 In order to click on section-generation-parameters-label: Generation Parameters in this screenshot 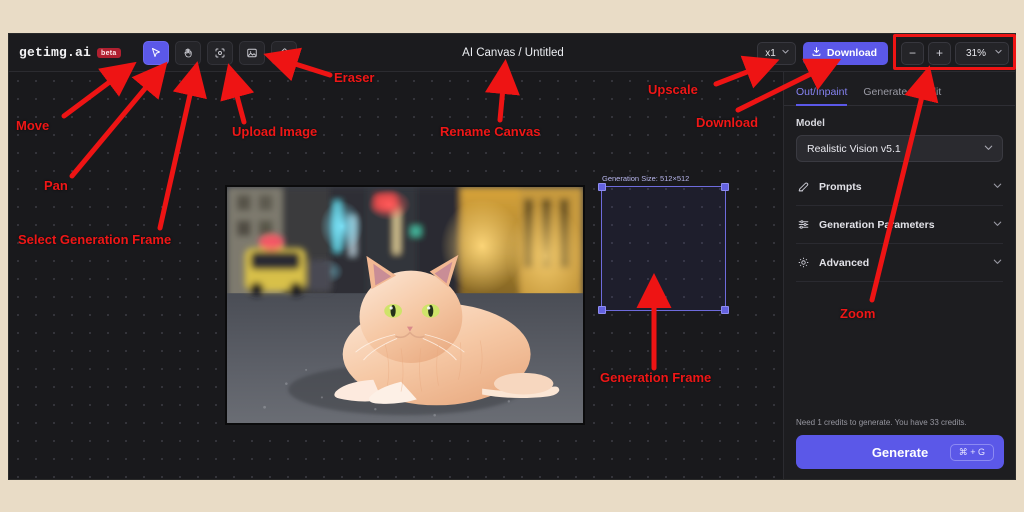, I will do `click(877, 224)`.